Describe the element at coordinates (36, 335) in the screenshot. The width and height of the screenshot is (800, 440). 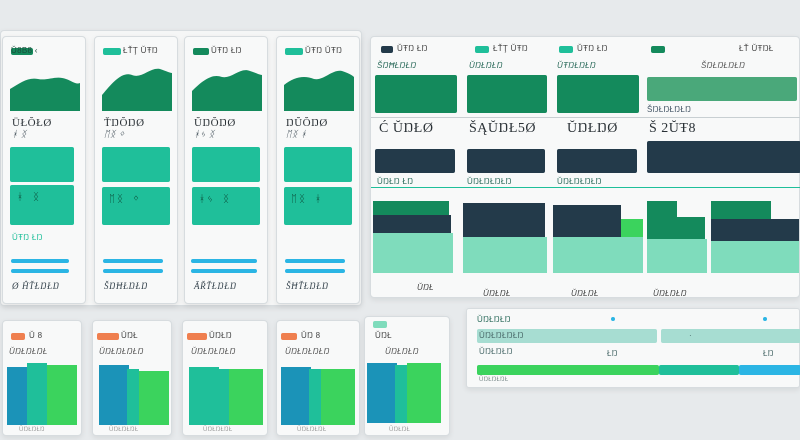
I see `card-header: Ŭ 8` at that location.